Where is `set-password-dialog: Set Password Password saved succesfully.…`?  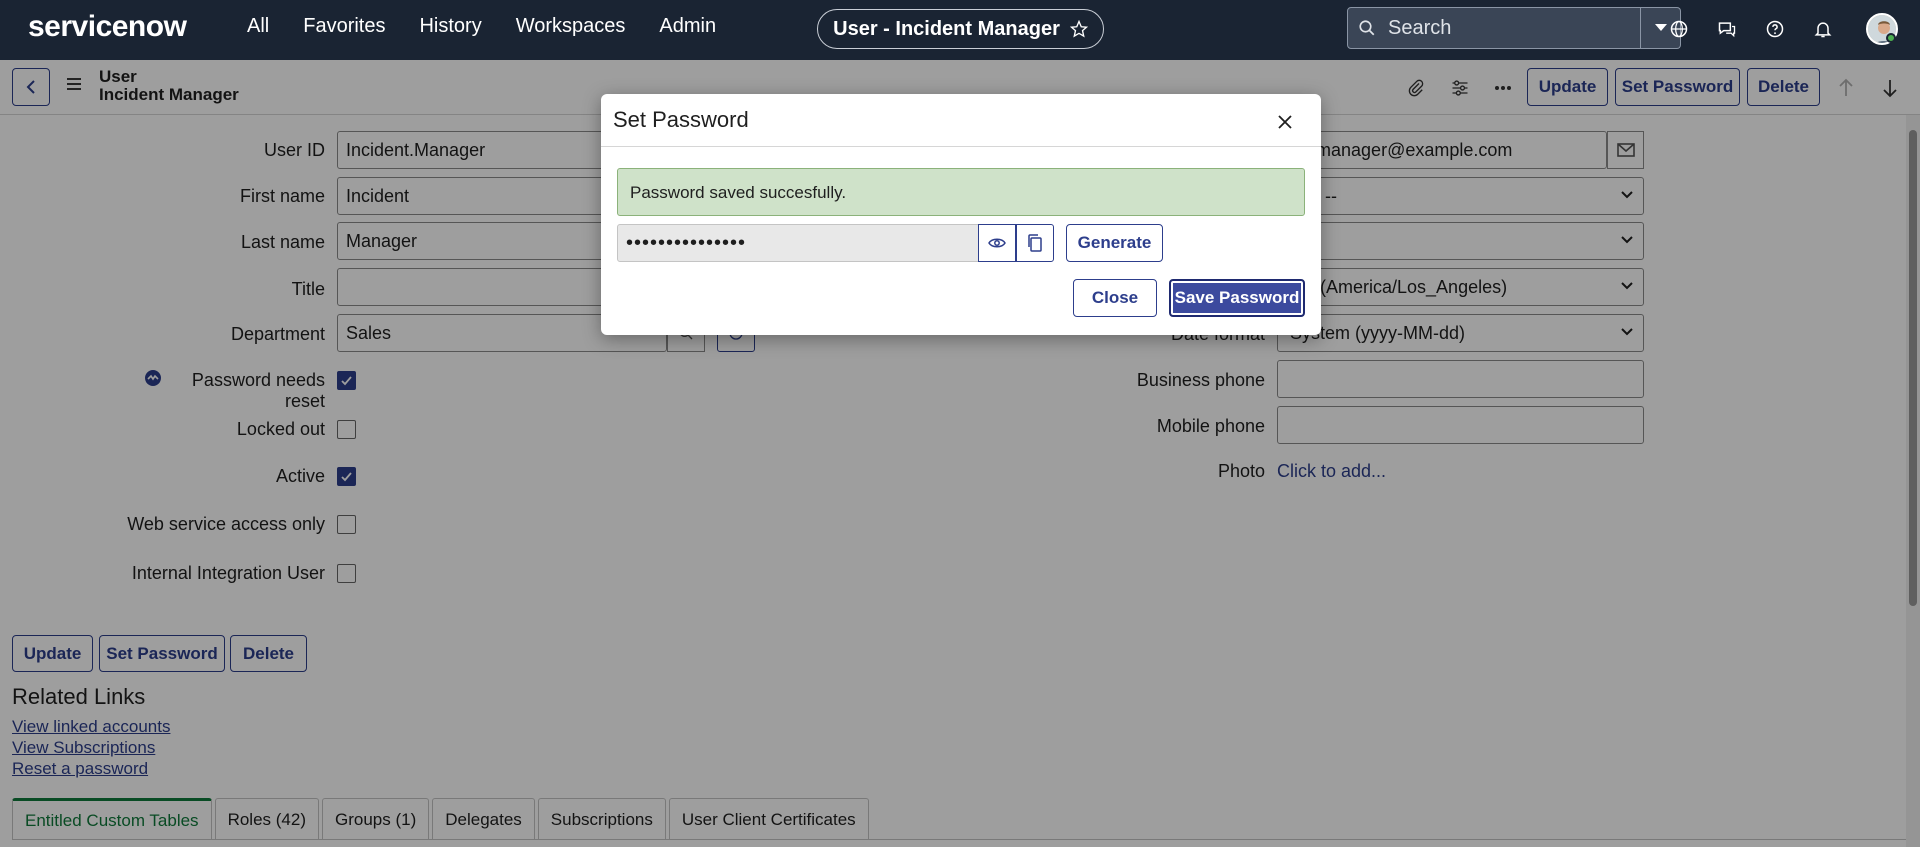 set-password-dialog: Set Password Password saved succesfully.… is located at coordinates (961, 214).